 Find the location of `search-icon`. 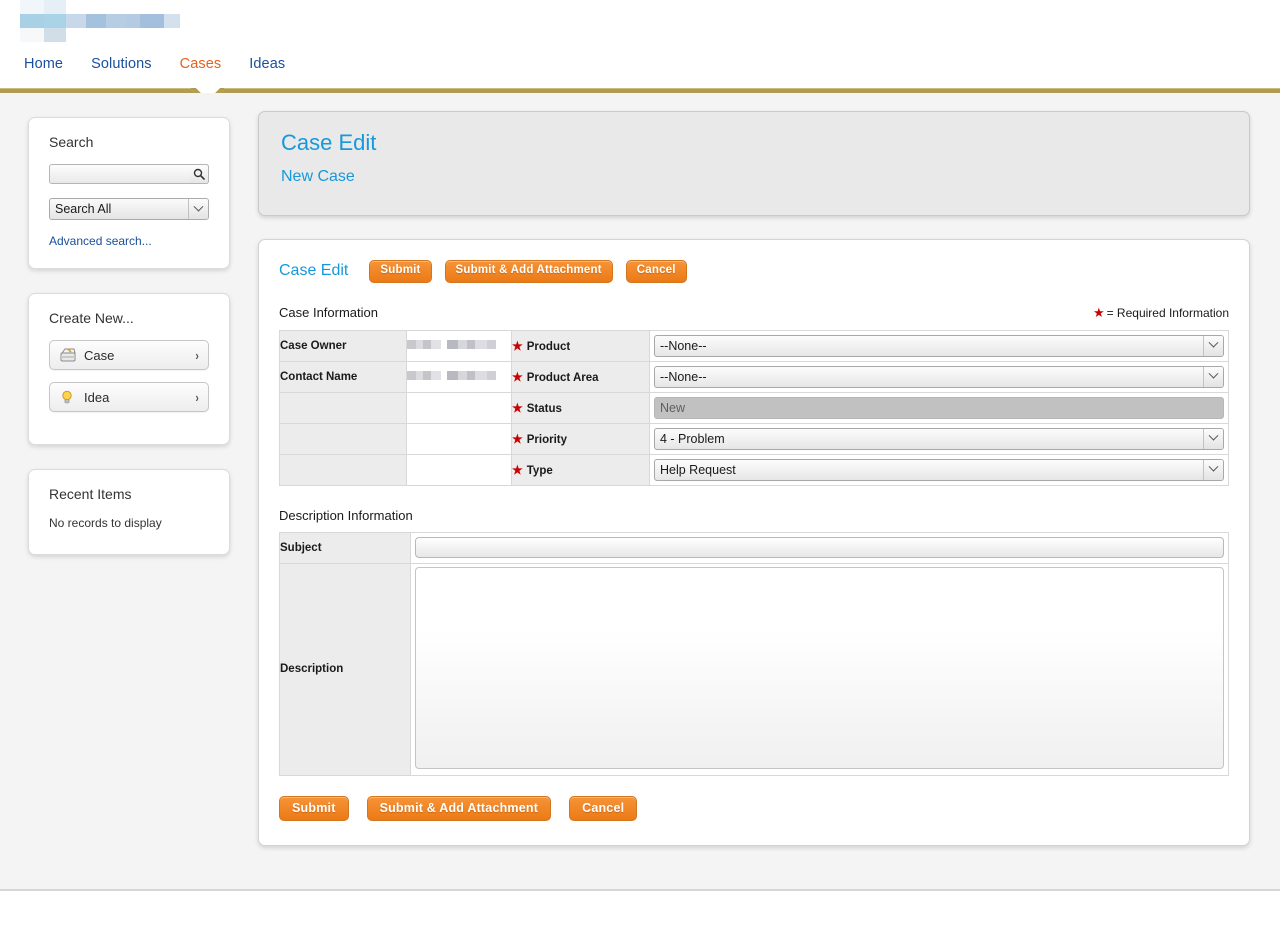

search-icon is located at coordinates (199, 174).